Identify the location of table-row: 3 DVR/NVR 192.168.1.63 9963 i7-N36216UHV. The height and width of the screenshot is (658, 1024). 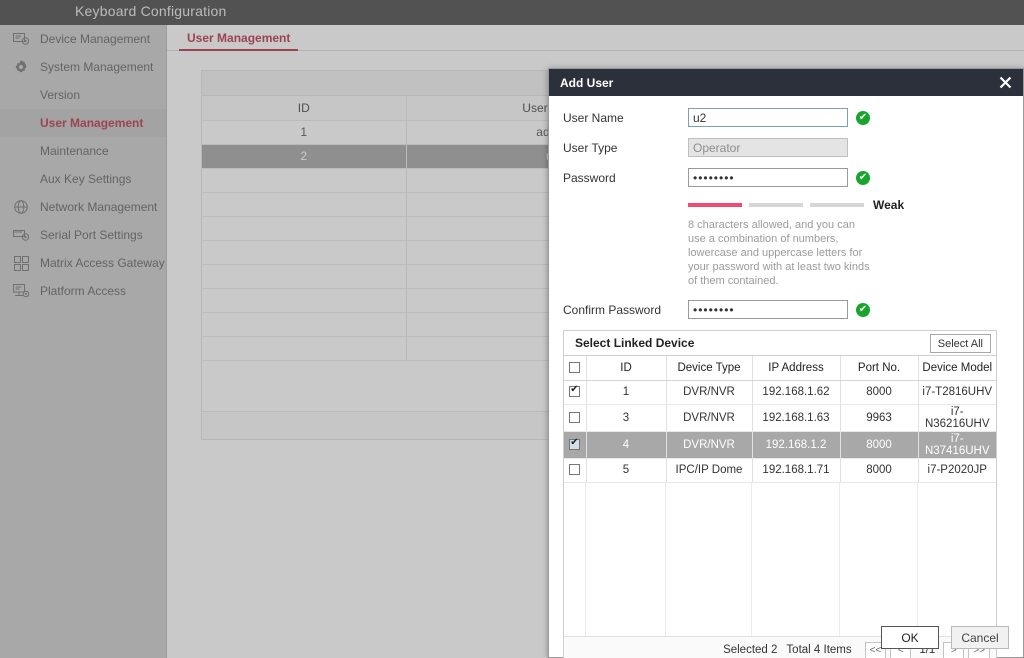
(780, 418).